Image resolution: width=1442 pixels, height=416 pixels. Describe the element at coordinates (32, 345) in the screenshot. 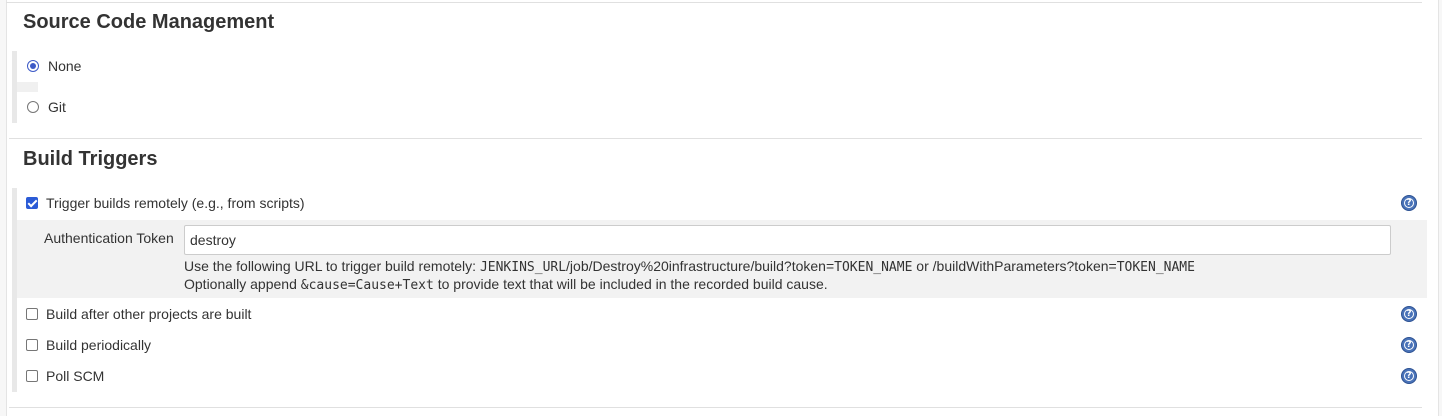

I see `trigger-periodically-checkbox` at that location.